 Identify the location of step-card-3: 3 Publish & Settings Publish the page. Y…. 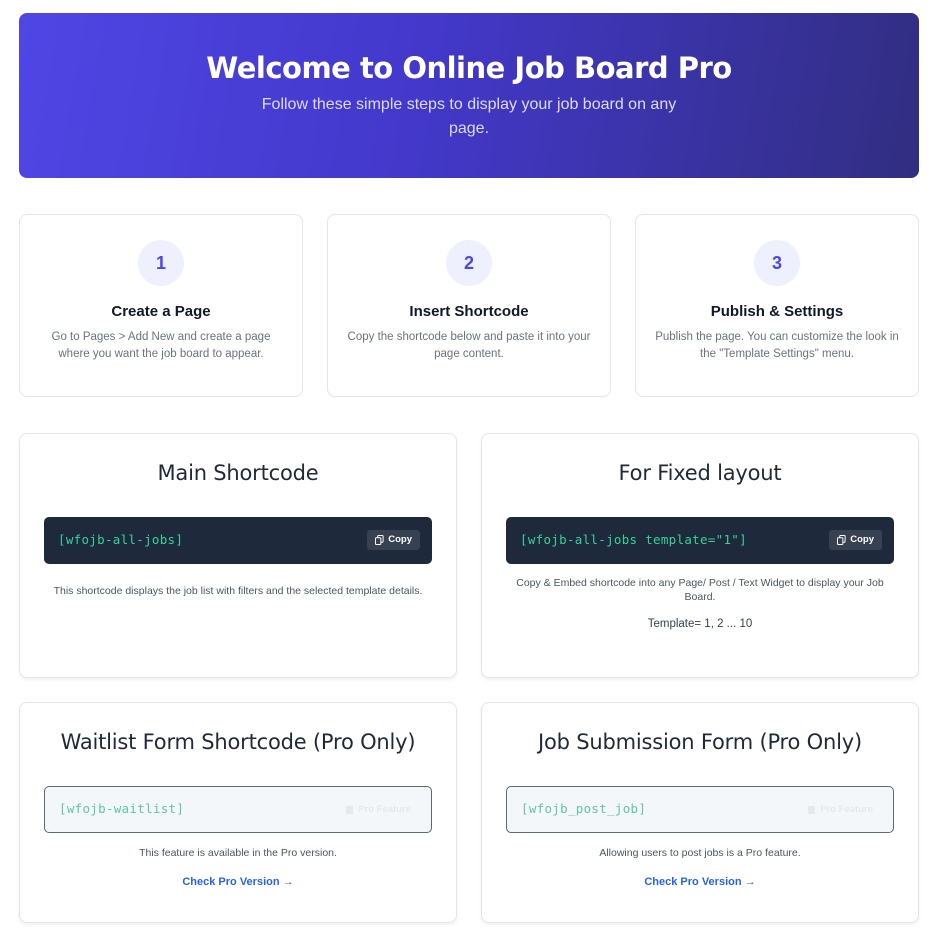
(777, 305).